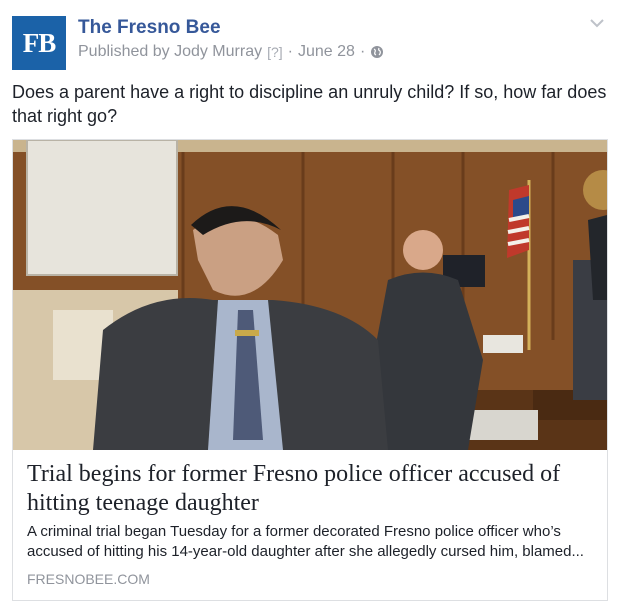 This screenshot has height=613, width=620. Describe the element at coordinates (597, 23) in the screenshot. I see `chevron-down-icon` at that location.